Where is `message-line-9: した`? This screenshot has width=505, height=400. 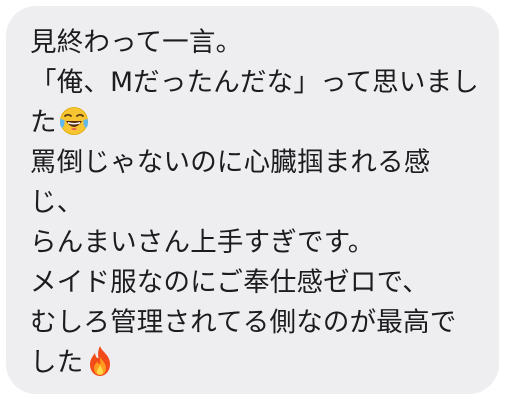 message-line-9: した is located at coordinates (257, 363).